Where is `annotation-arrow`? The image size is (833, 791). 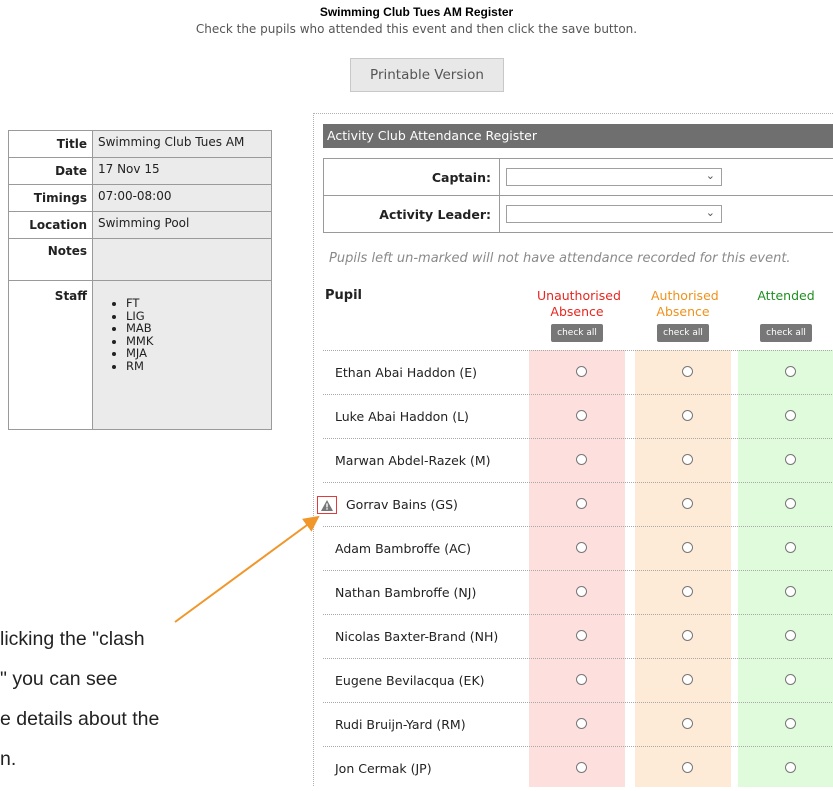
annotation-arrow is located at coordinates (247, 569).